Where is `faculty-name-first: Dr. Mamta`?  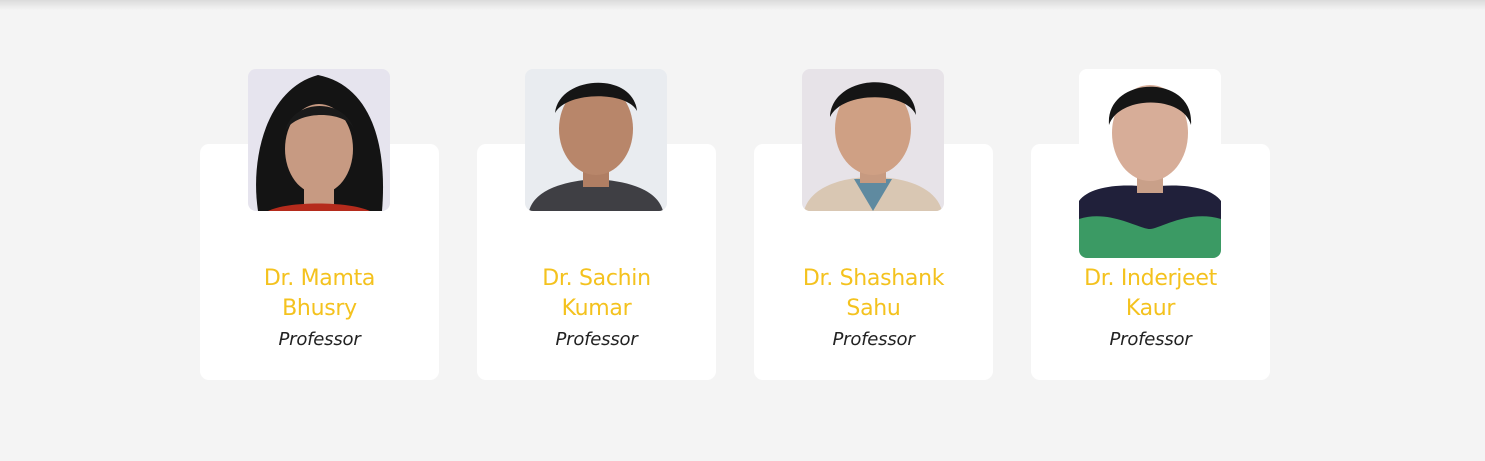
faculty-name-first: Dr. Mamta is located at coordinates (319, 278).